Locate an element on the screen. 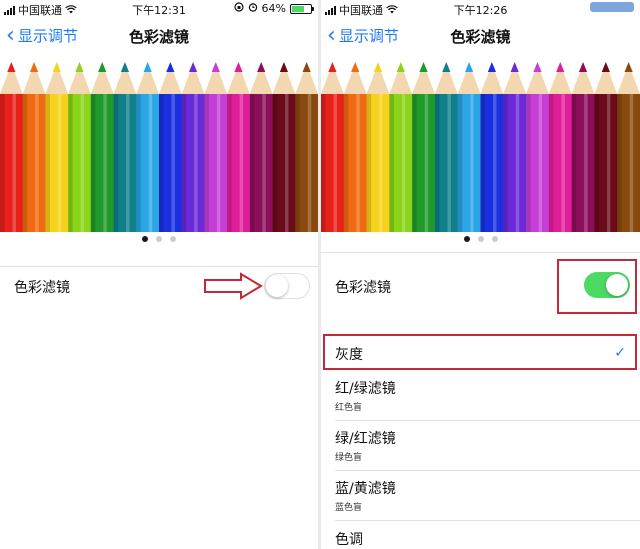  status-right: 64% is located at coordinates (273, 8).